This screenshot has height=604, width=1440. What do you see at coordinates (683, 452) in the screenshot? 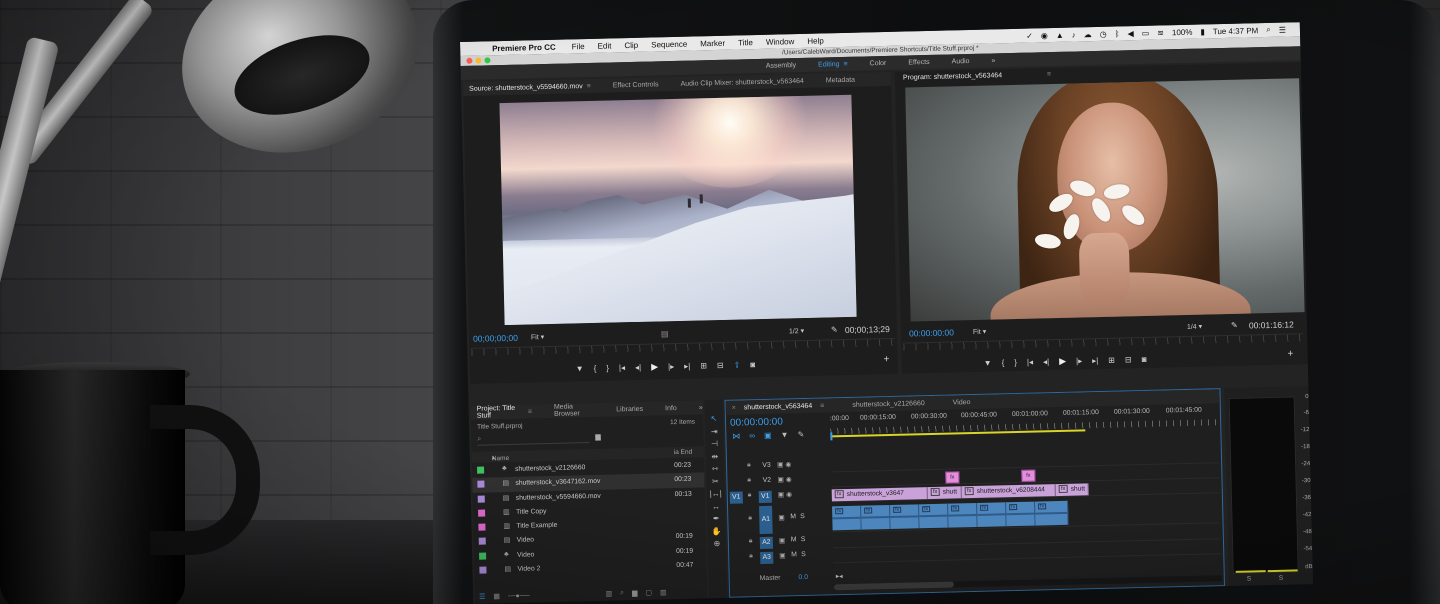
I see `column-media-end: ia End` at bounding box center [683, 452].